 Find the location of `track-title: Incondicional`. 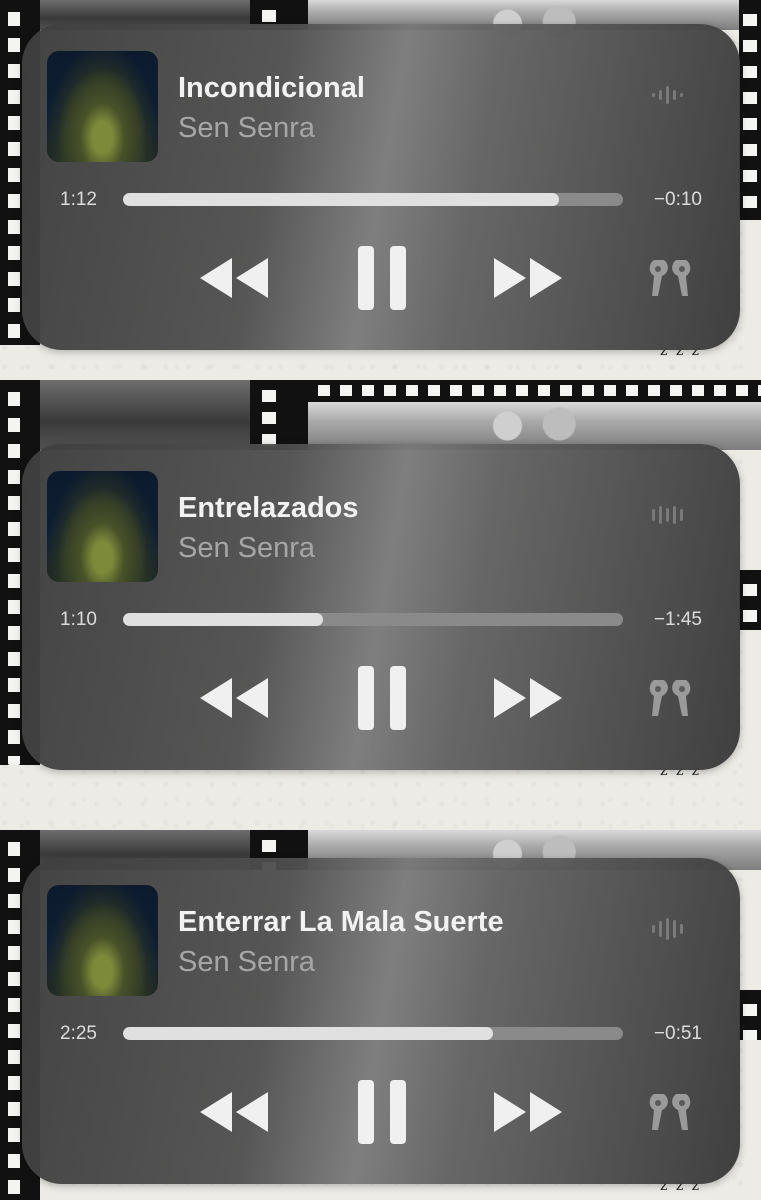

track-title: Incondicional is located at coordinates (271, 88).